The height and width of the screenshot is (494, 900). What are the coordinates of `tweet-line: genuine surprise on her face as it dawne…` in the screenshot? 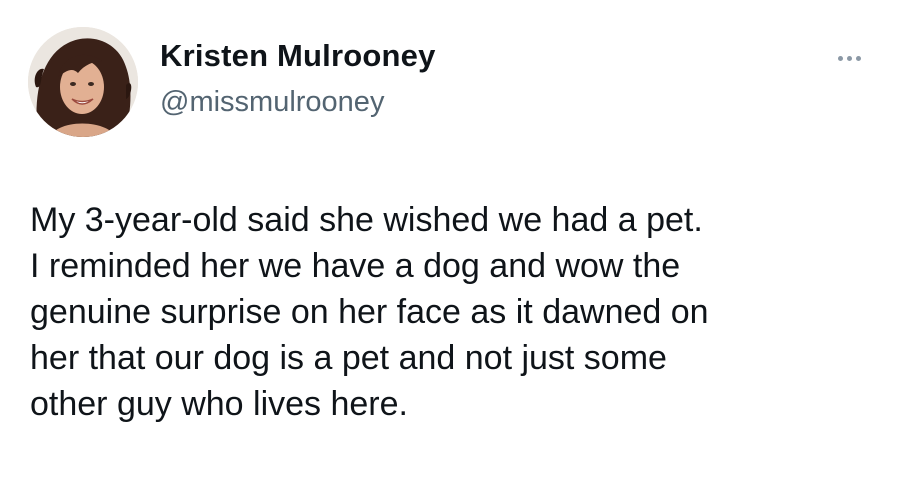 It's located at (369, 312).